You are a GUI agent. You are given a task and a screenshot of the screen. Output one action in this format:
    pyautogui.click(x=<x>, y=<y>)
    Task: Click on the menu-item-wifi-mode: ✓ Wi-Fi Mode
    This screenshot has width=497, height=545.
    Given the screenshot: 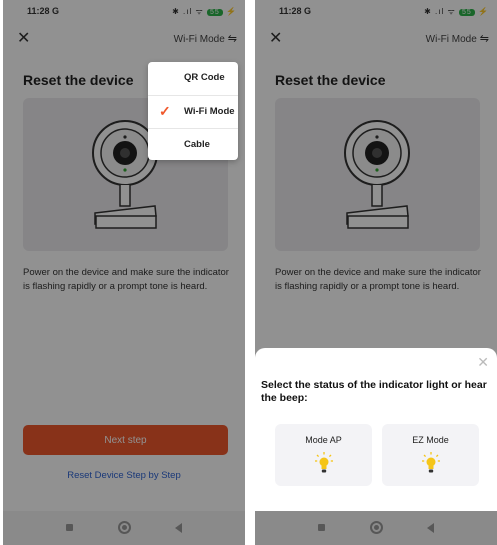 What is the action you would take?
    pyautogui.click(x=193, y=111)
    